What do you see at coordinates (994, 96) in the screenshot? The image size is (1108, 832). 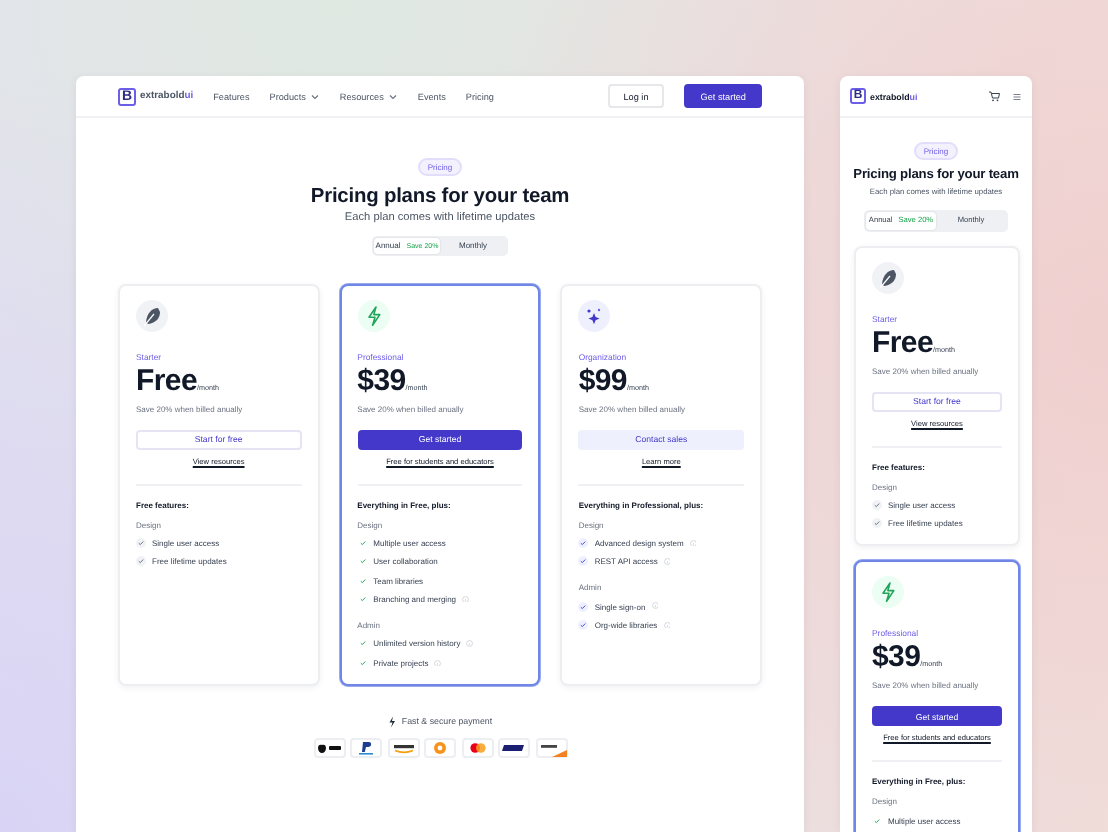 I see `cart-icon` at bounding box center [994, 96].